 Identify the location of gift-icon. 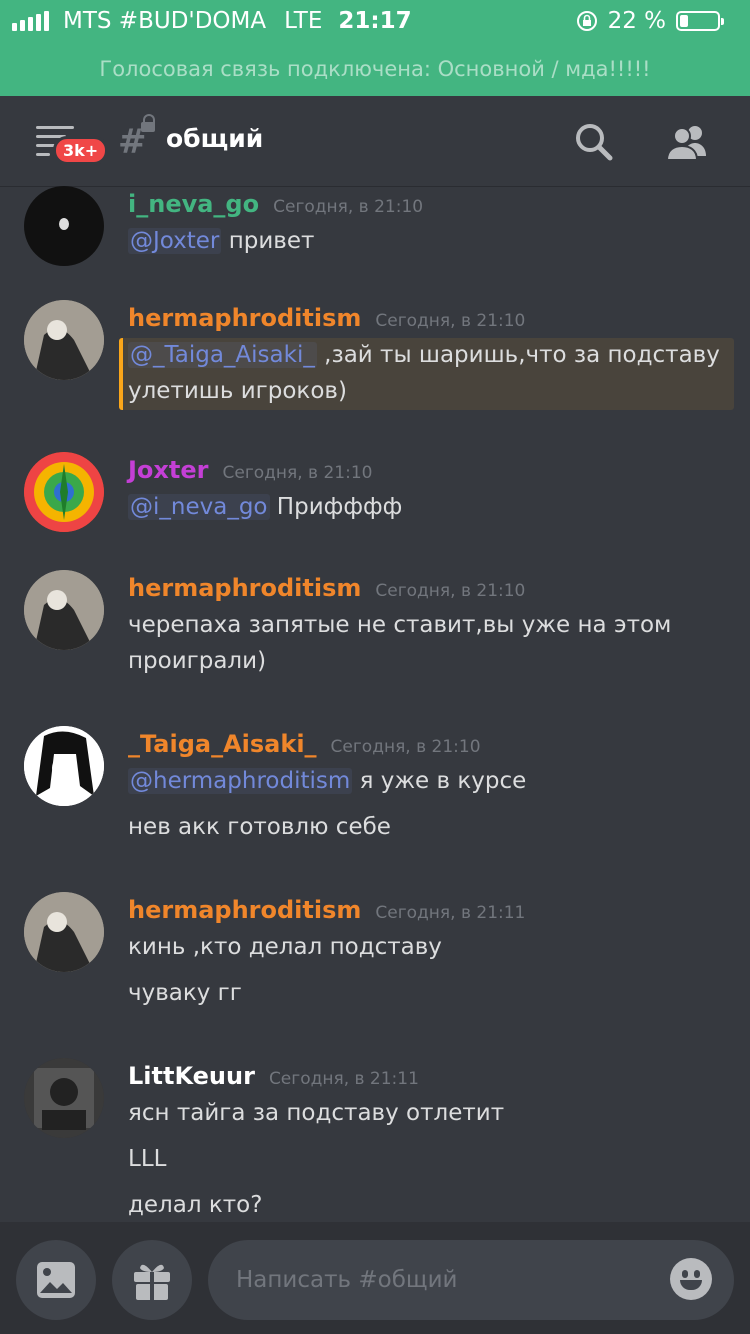
(152, 1282).